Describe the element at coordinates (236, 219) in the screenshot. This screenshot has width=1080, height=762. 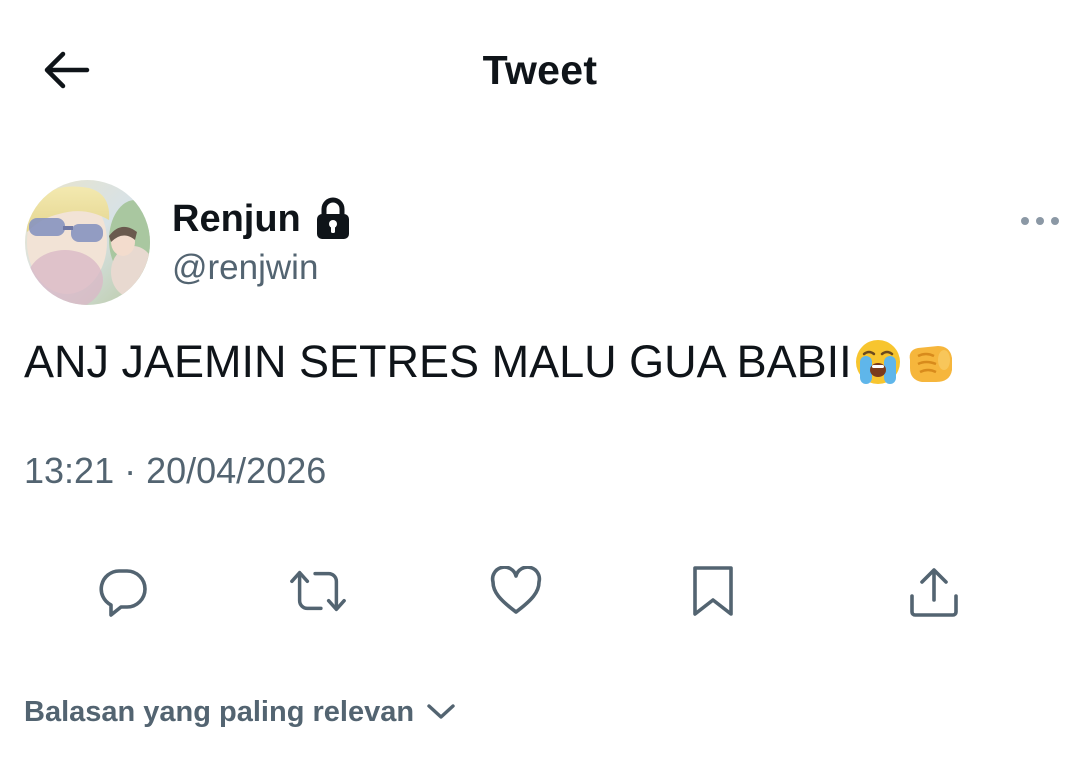
I see `display-name-text: Renjun` at that location.